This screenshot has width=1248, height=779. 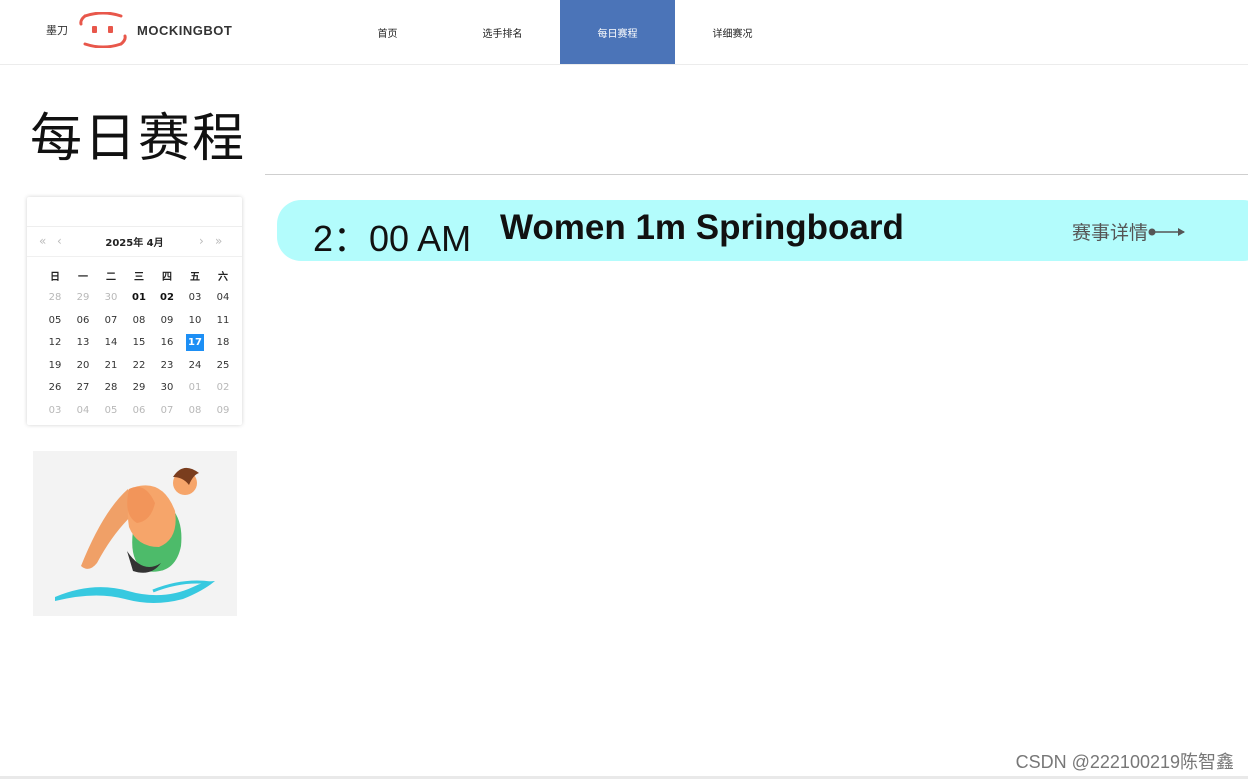 I want to click on calendar-day: 11, so click(x=223, y=320).